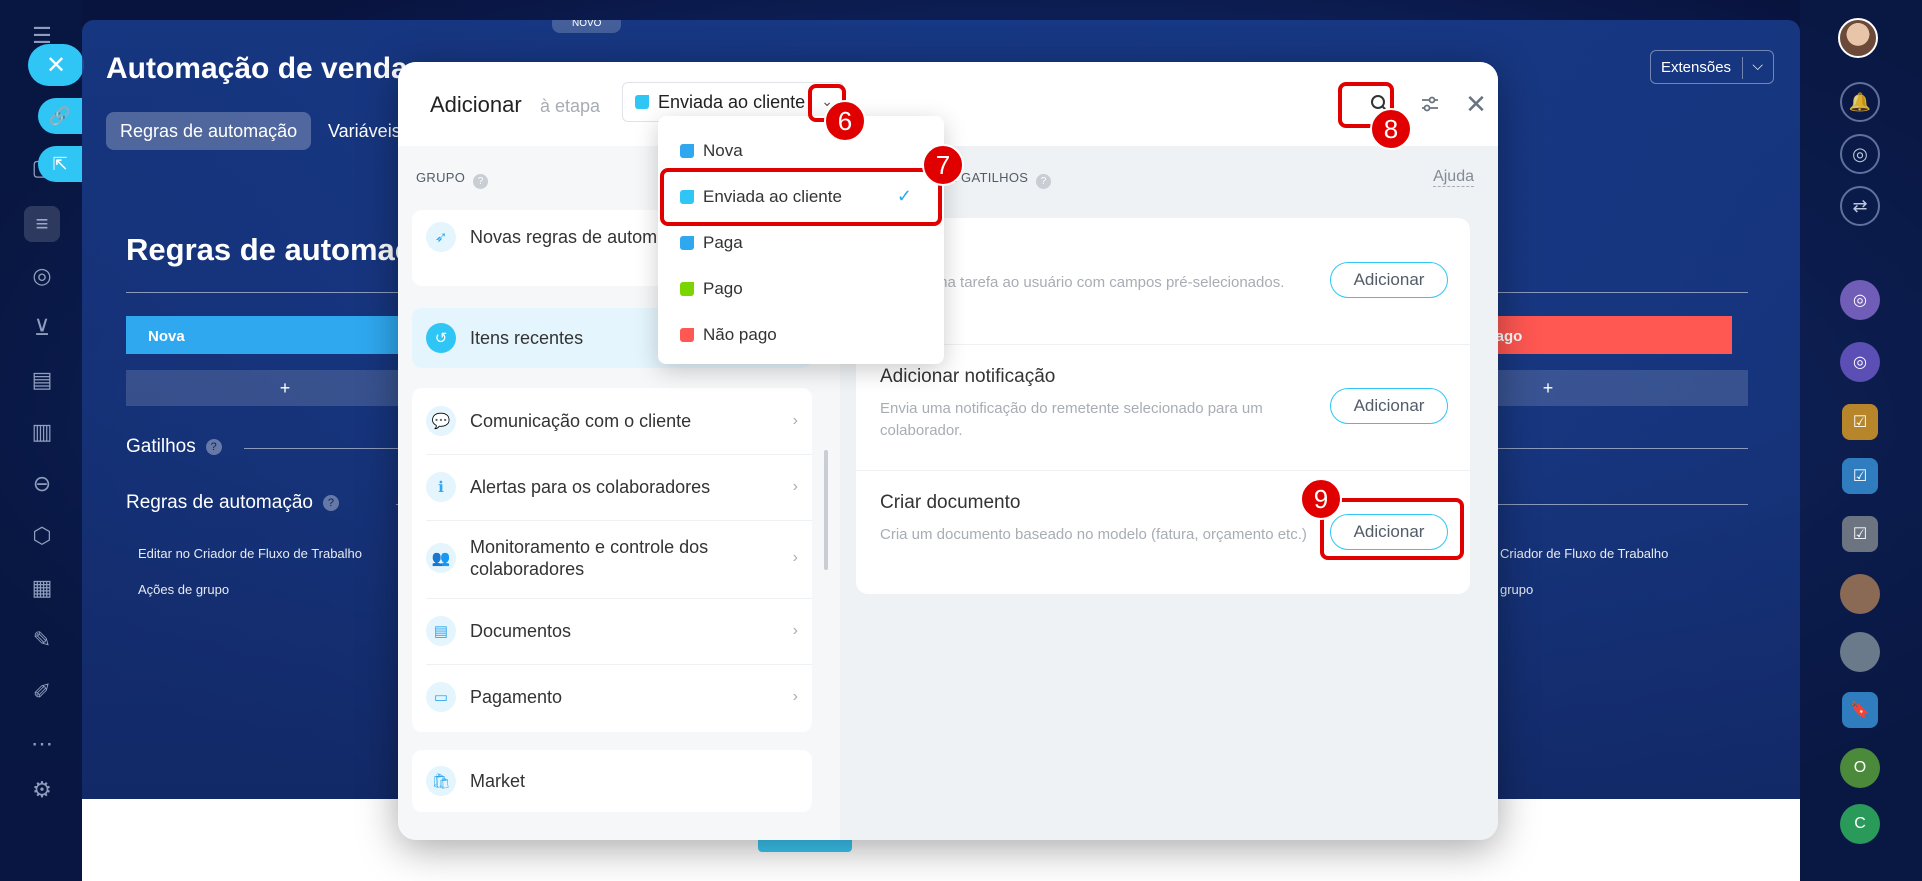 The width and height of the screenshot is (1922, 881). Describe the element at coordinates (364, 131) in the screenshot. I see `tab-variables: Variáveis` at that location.